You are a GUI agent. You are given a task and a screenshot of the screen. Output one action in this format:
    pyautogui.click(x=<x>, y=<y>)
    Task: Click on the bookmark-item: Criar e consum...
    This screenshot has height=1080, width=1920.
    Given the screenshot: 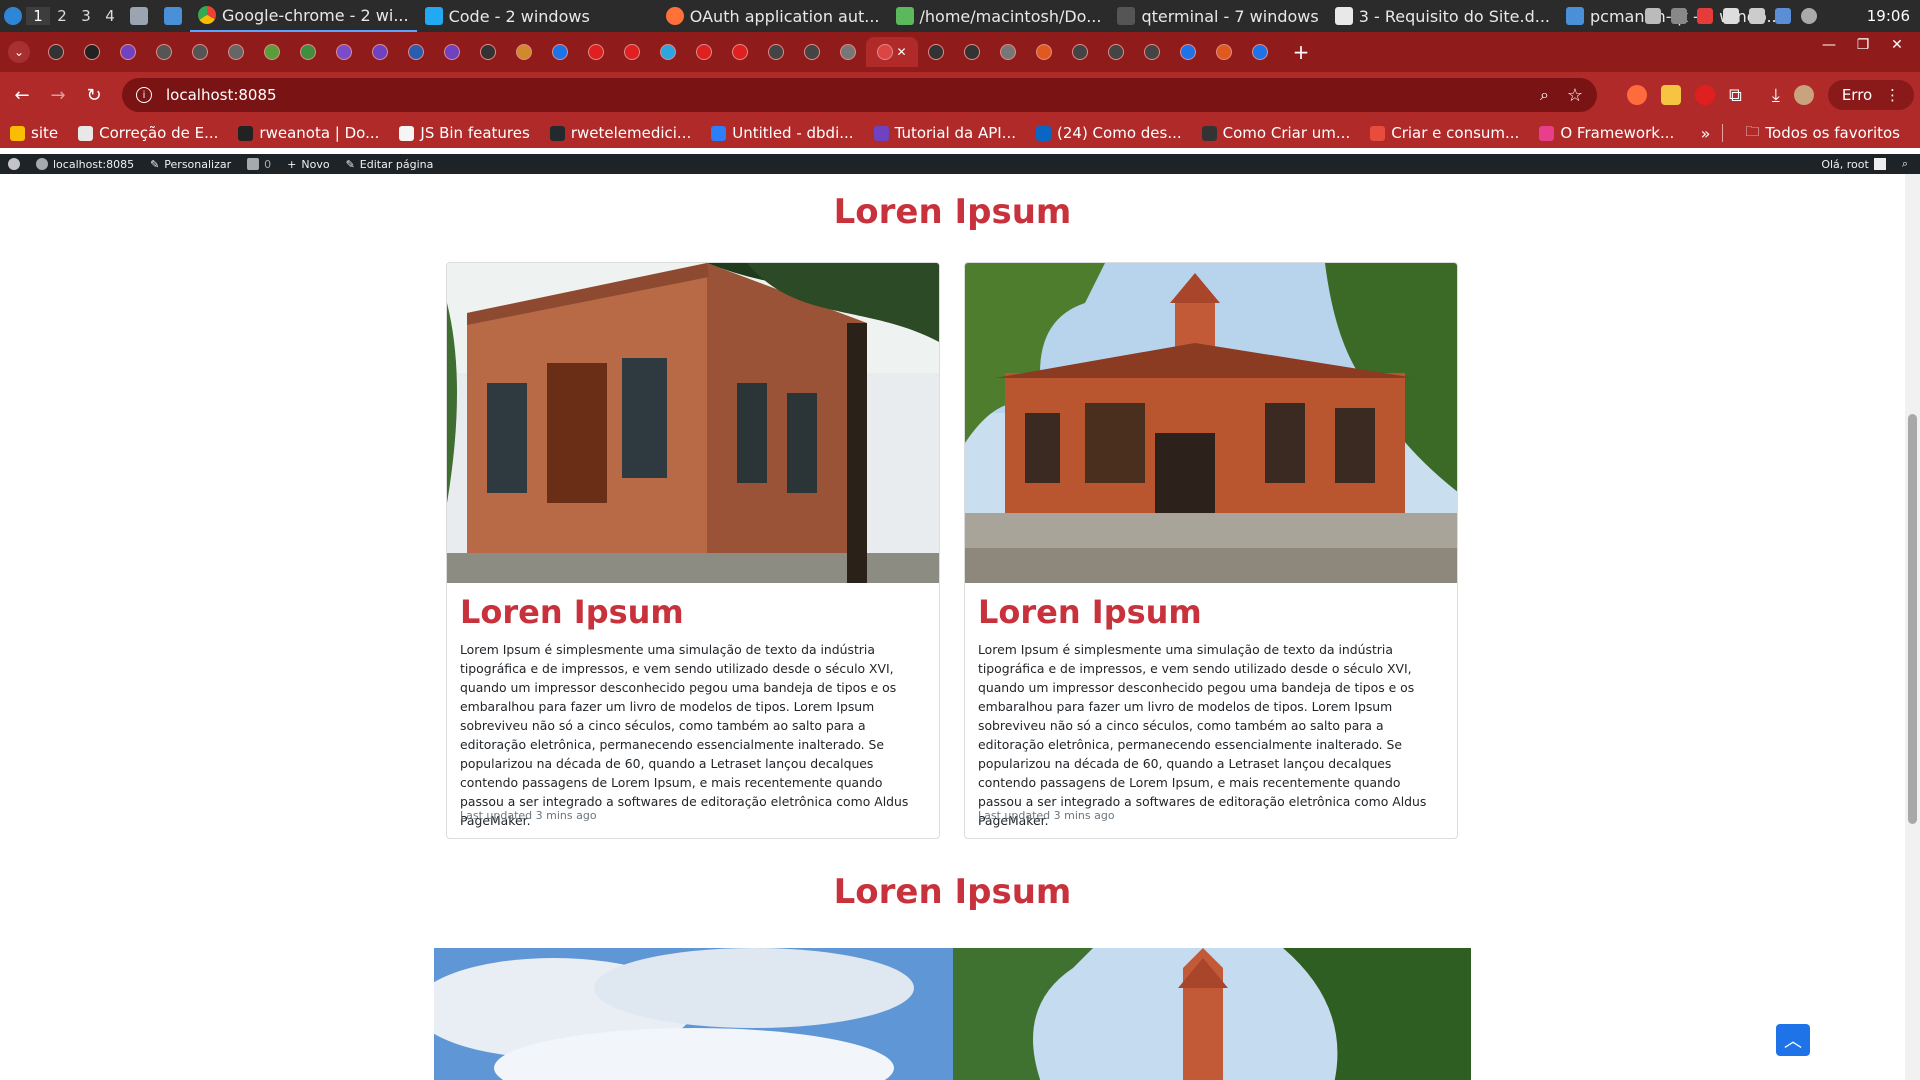 What is the action you would take?
    pyautogui.click(x=1444, y=133)
    